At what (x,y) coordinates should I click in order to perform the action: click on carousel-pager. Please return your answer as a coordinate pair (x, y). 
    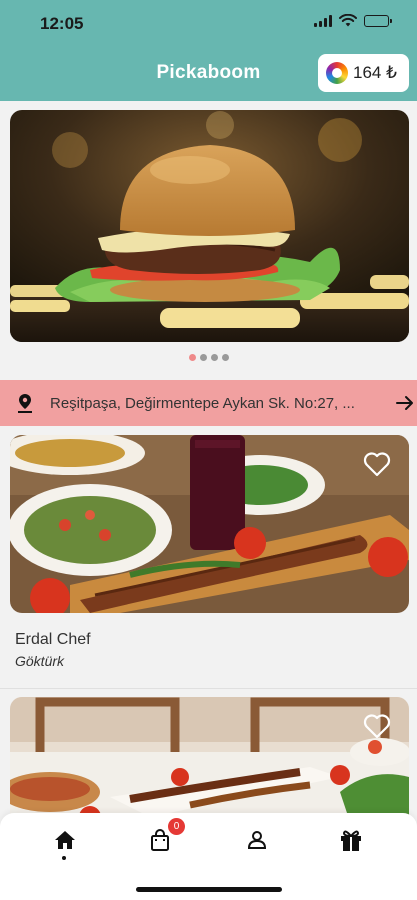
    Looking at the image, I should click on (208, 357).